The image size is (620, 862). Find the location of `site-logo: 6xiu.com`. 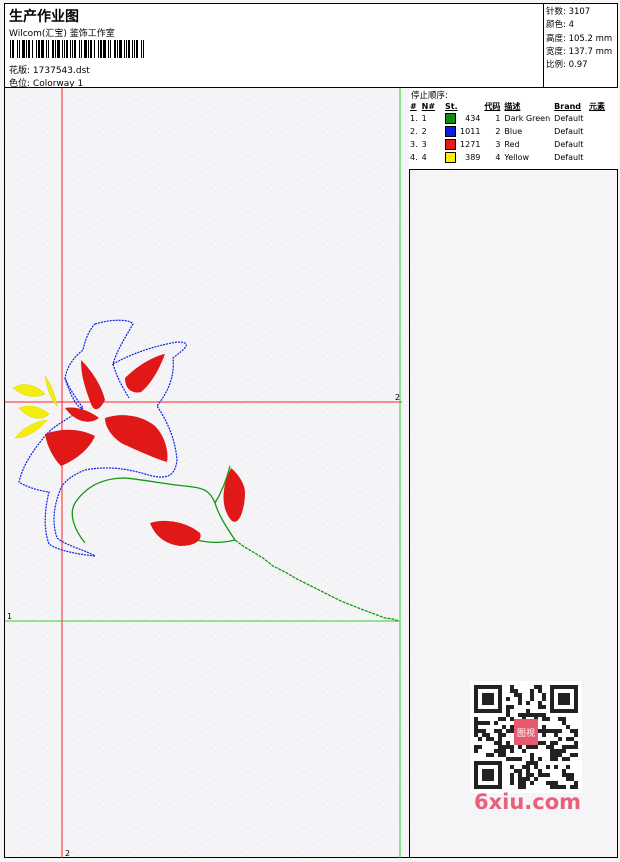

site-logo: 6xiu.com is located at coordinates (528, 802).